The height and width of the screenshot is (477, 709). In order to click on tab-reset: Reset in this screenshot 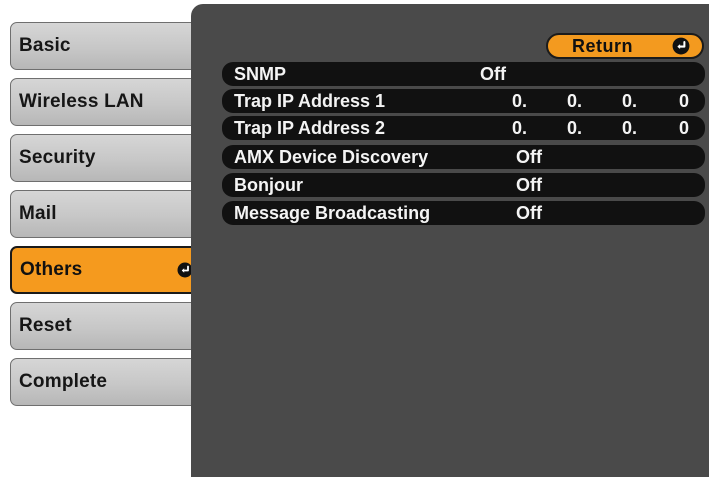, I will do `click(106, 326)`.